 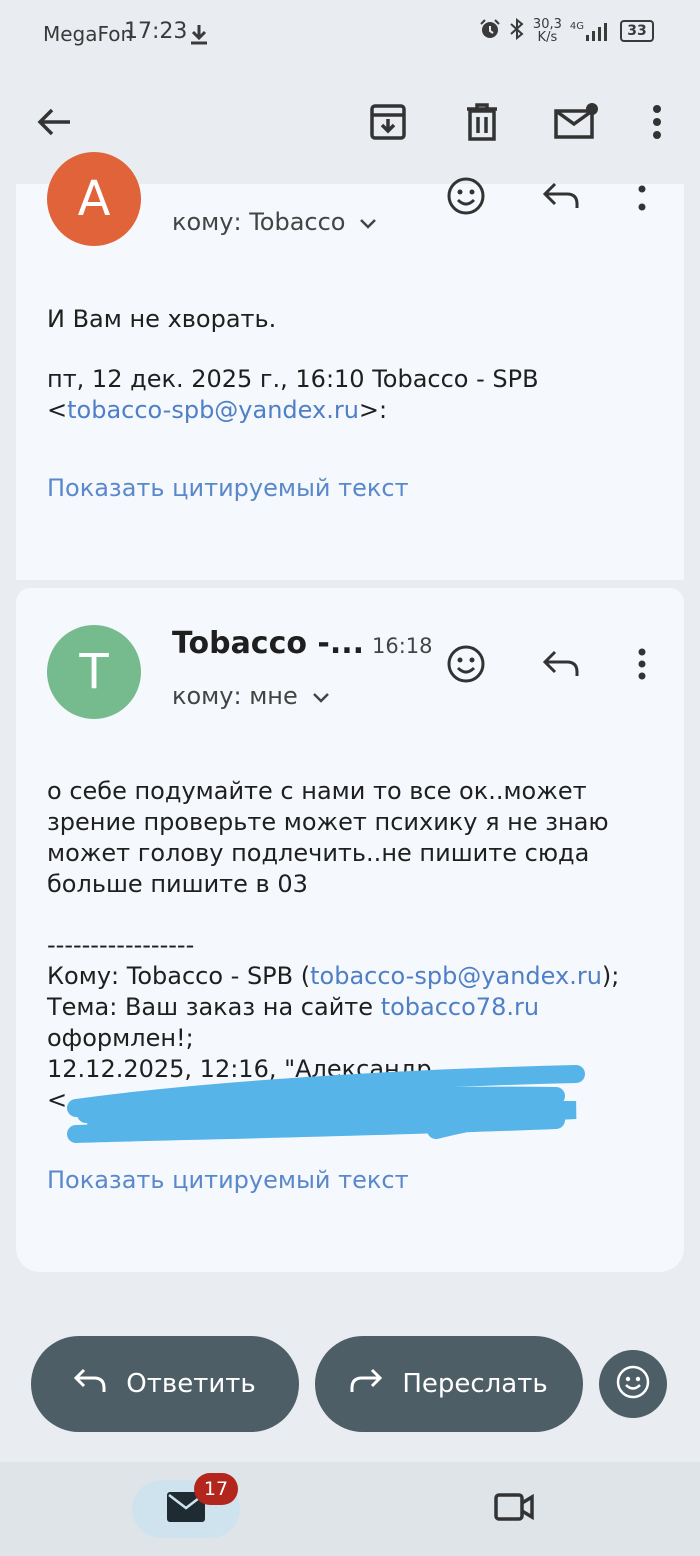 I want to click on mark-unread-icon, so click(x=576, y=122).